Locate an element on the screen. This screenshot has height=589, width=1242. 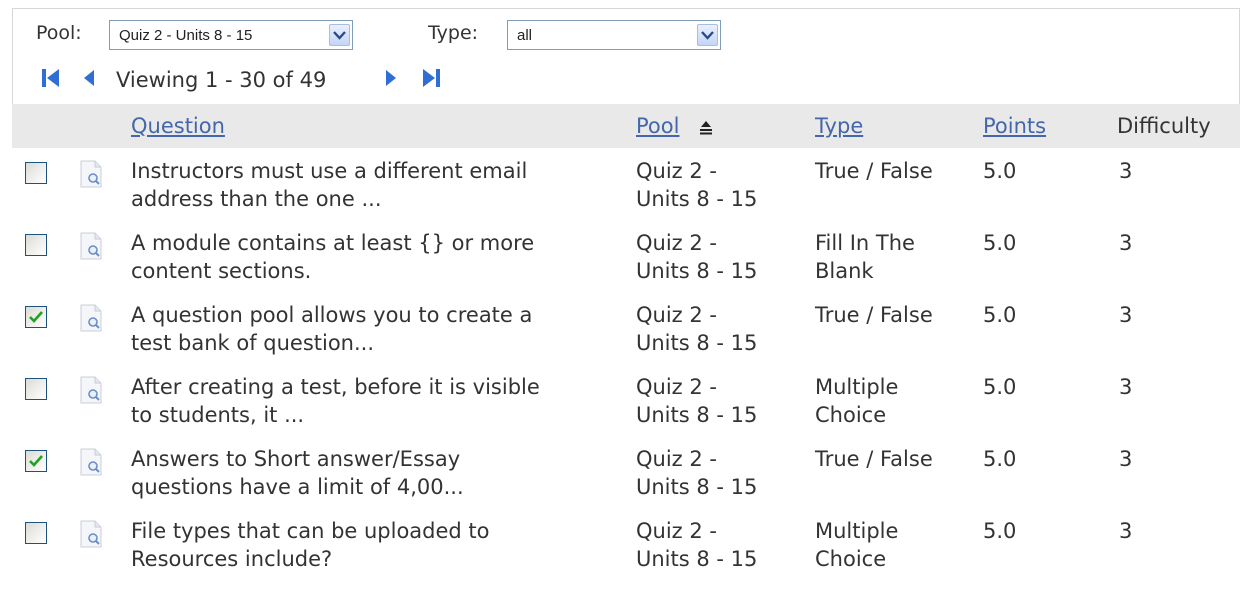
pool-select: Quiz 2 - Units 8 - 15 is located at coordinates (231, 35).